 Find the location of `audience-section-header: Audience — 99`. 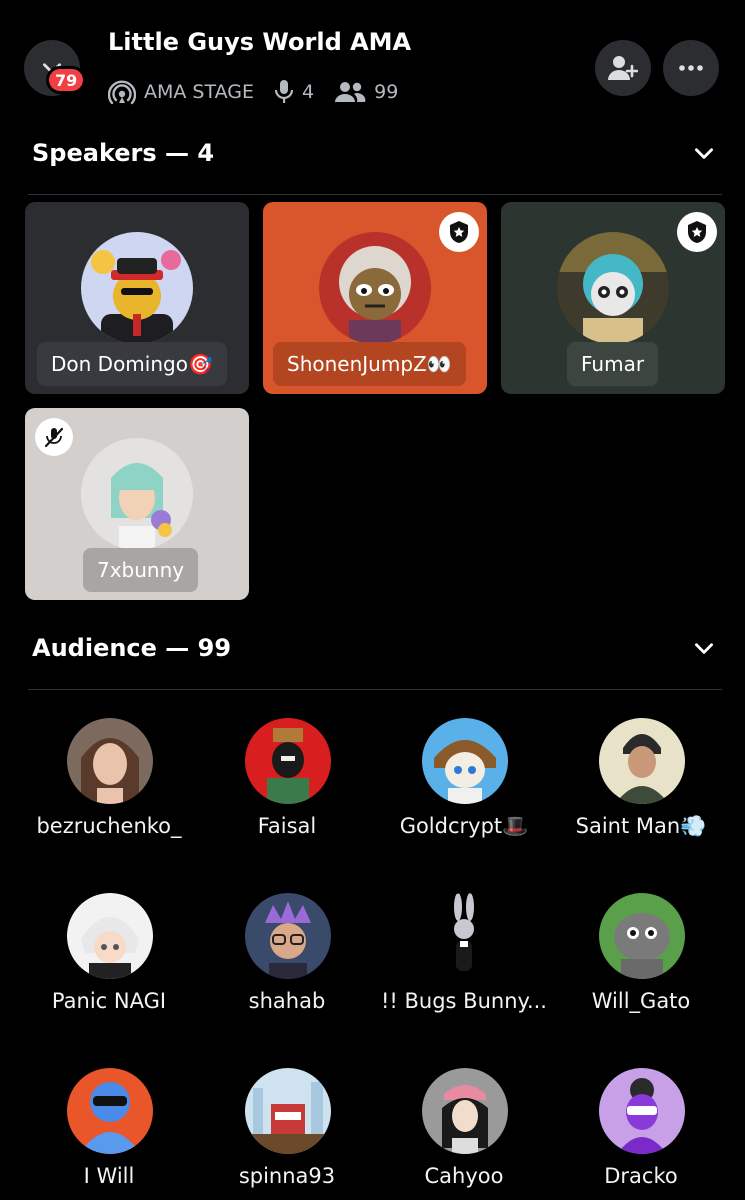

audience-section-header: Audience — 99 is located at coordinates (374, 648).